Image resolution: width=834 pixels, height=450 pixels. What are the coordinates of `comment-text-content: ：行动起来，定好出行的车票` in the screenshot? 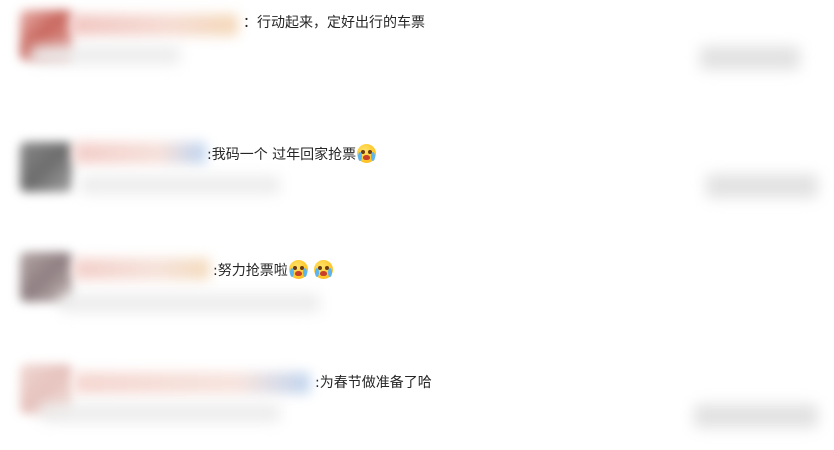 It's located at (334, 23).